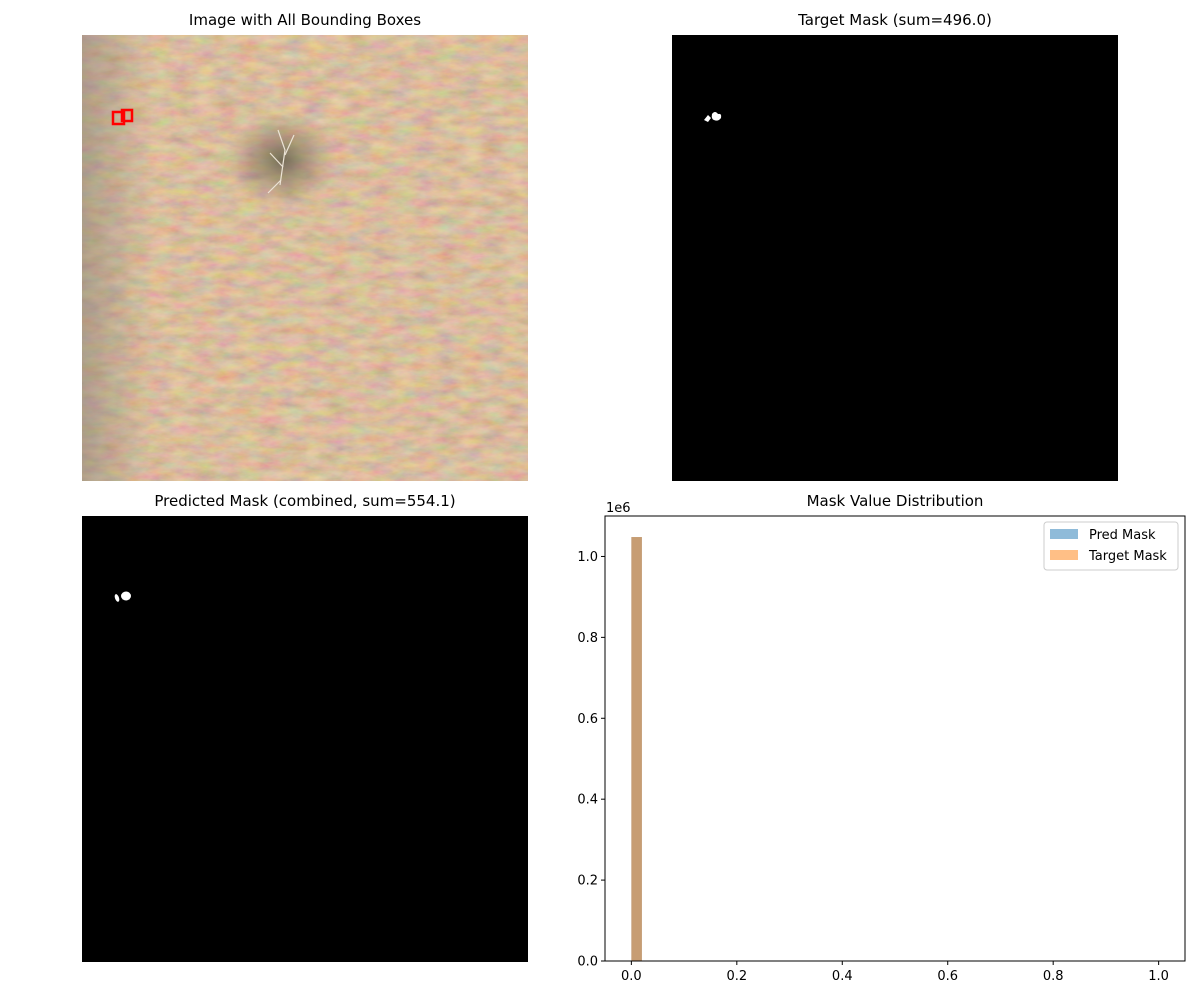 This screenshot has width=1200, height=1000. What do you see at coordinates (587, 800) in the screenshot?
I see `y-tick-label: 0.4` at bounding box center [587, 800].